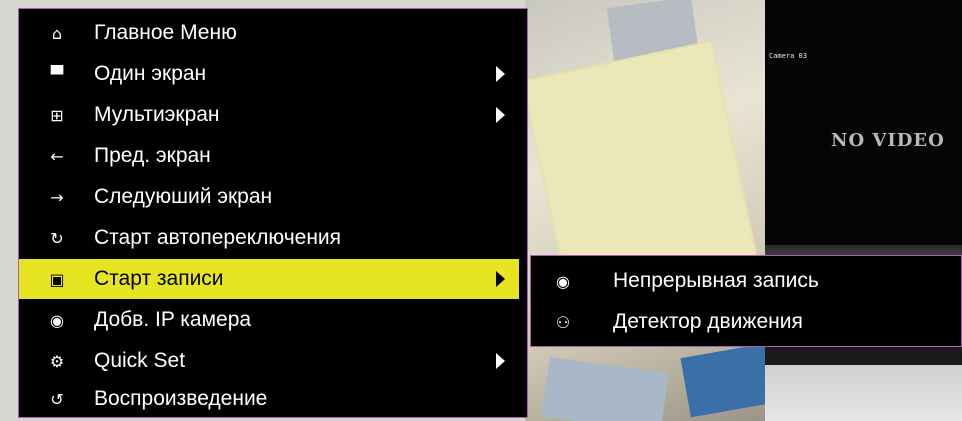  Describe the element at coordinates (218, 237) in the screenshot. I see `menu-item-label: Старт автопереключения` at that location.